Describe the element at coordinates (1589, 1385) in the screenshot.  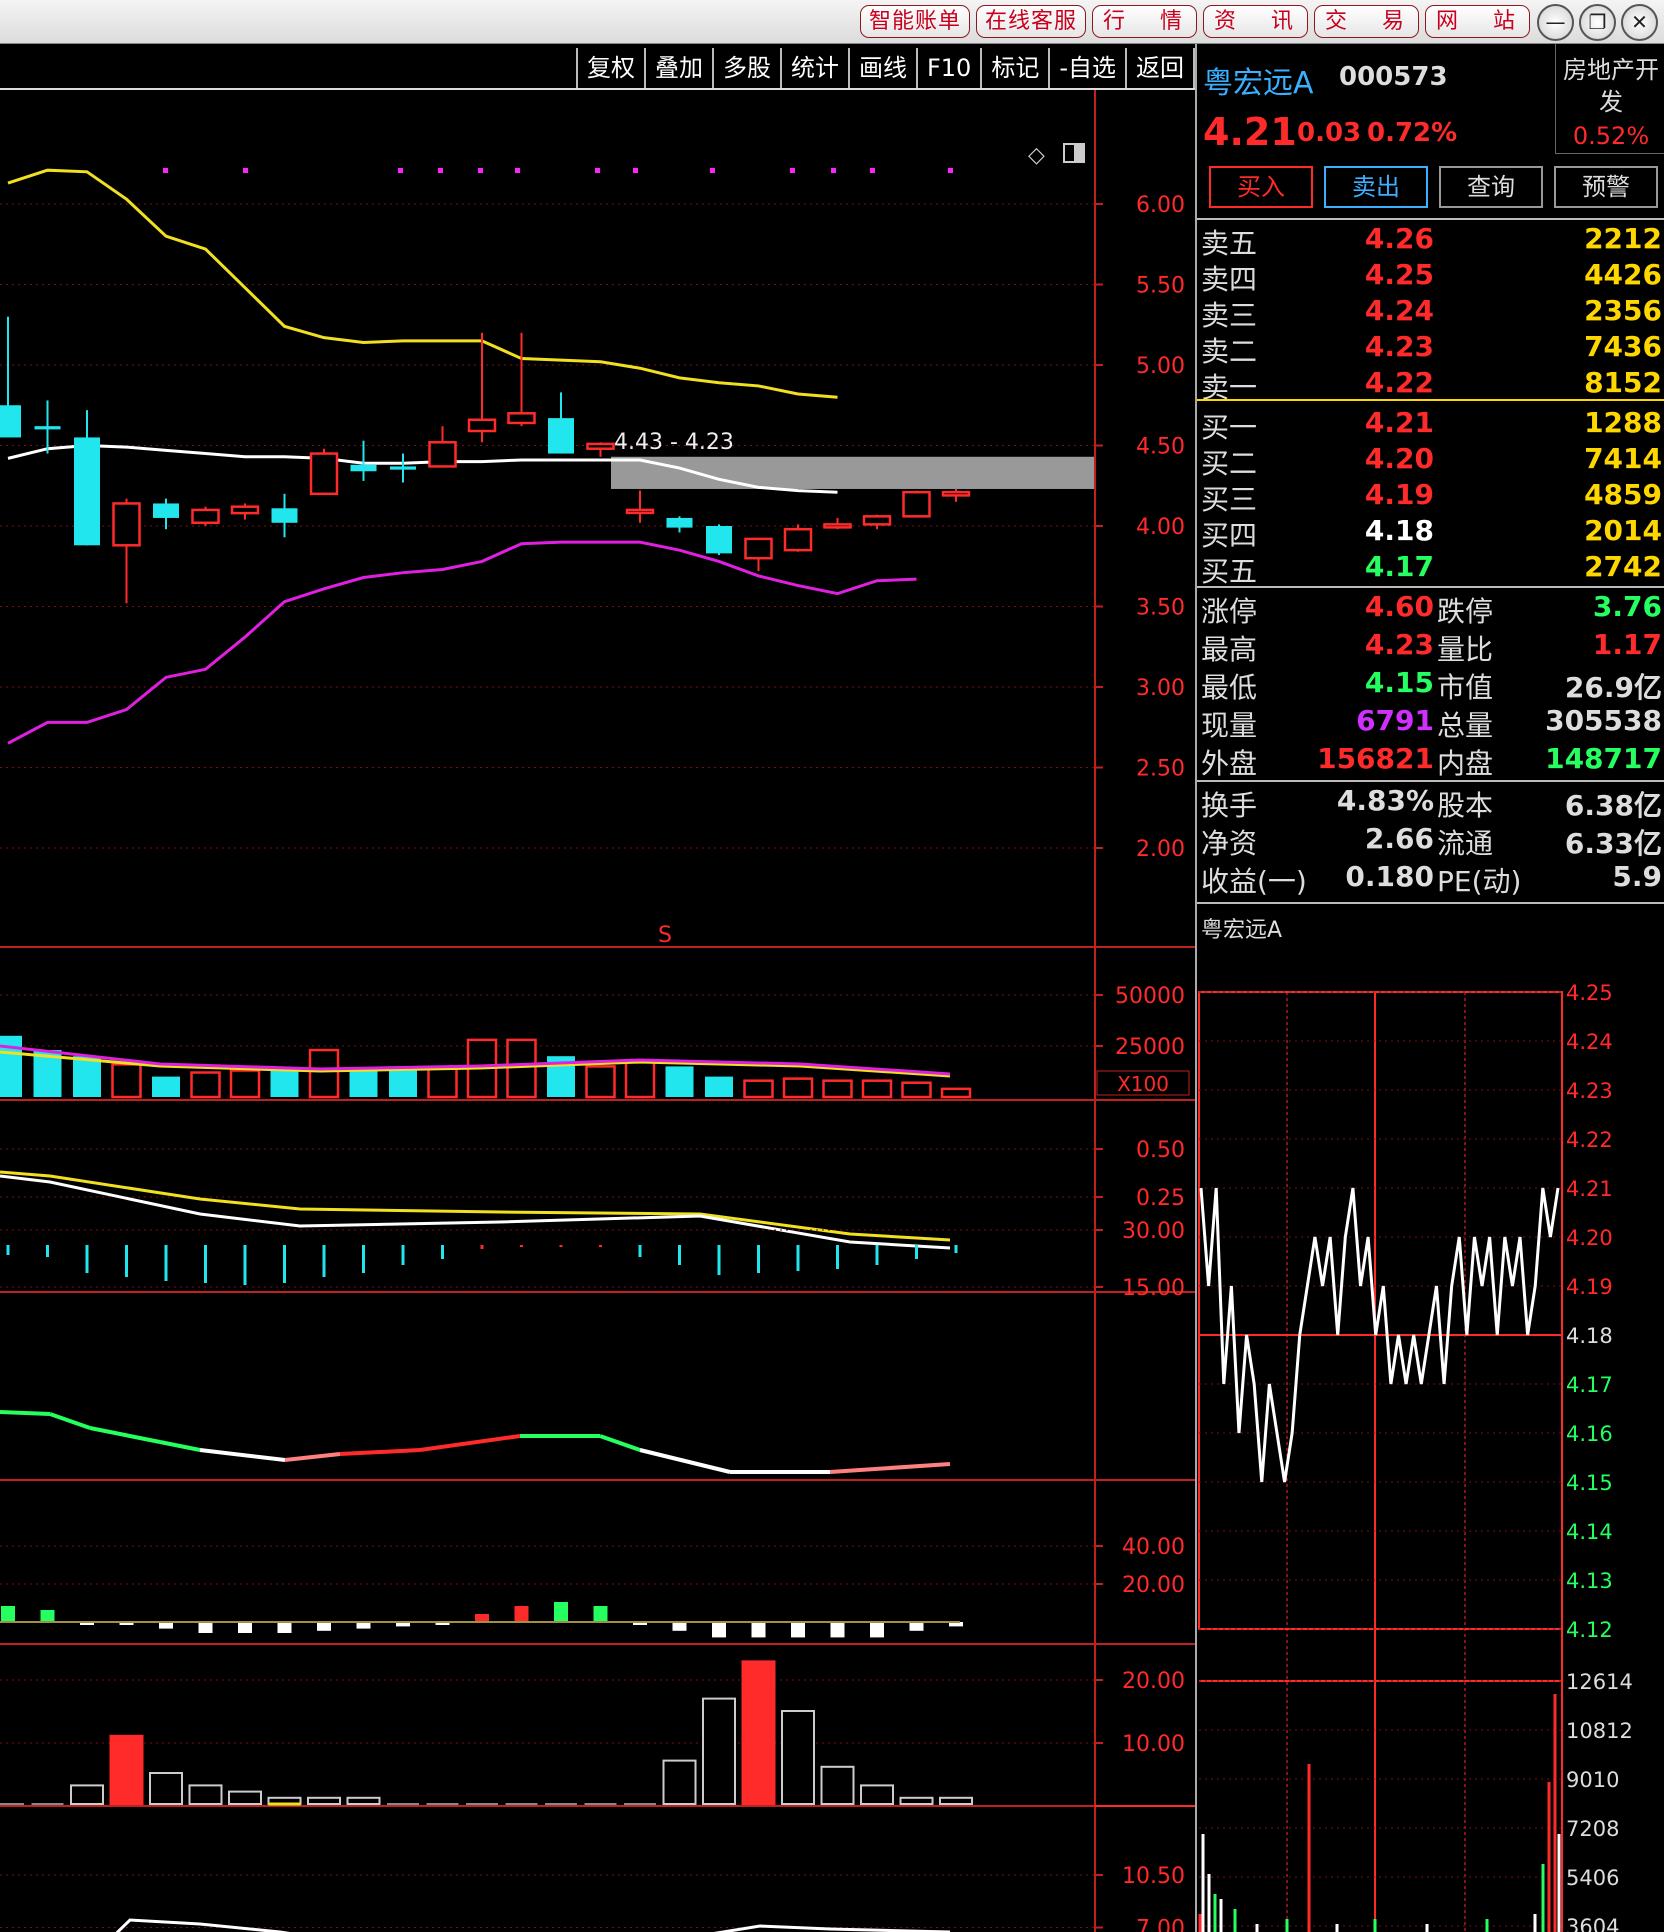
I see `intraday-price-label: 4.17` at that location.